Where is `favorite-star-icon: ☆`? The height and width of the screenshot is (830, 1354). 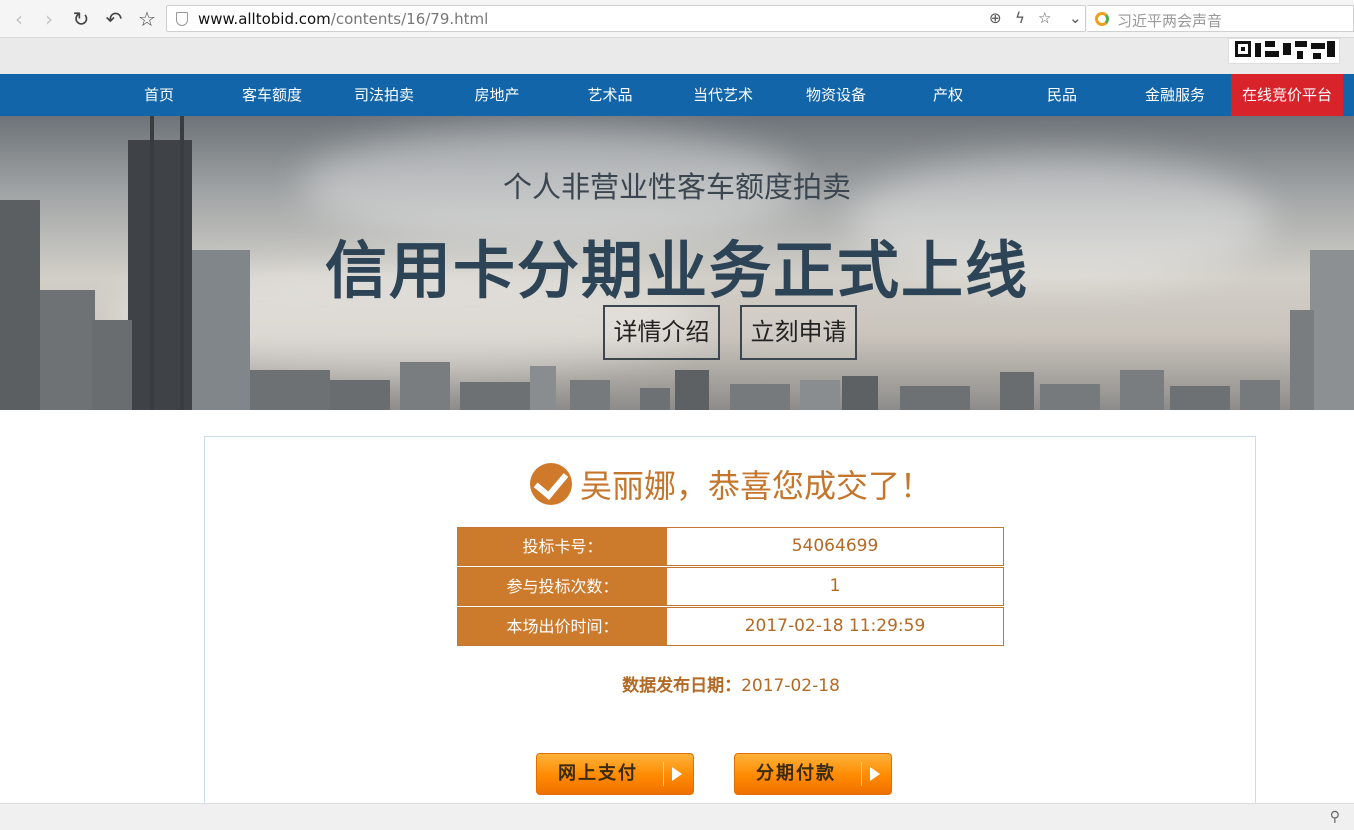
favorite-star-icon: ☆ is located at coordinates (1044, 18).